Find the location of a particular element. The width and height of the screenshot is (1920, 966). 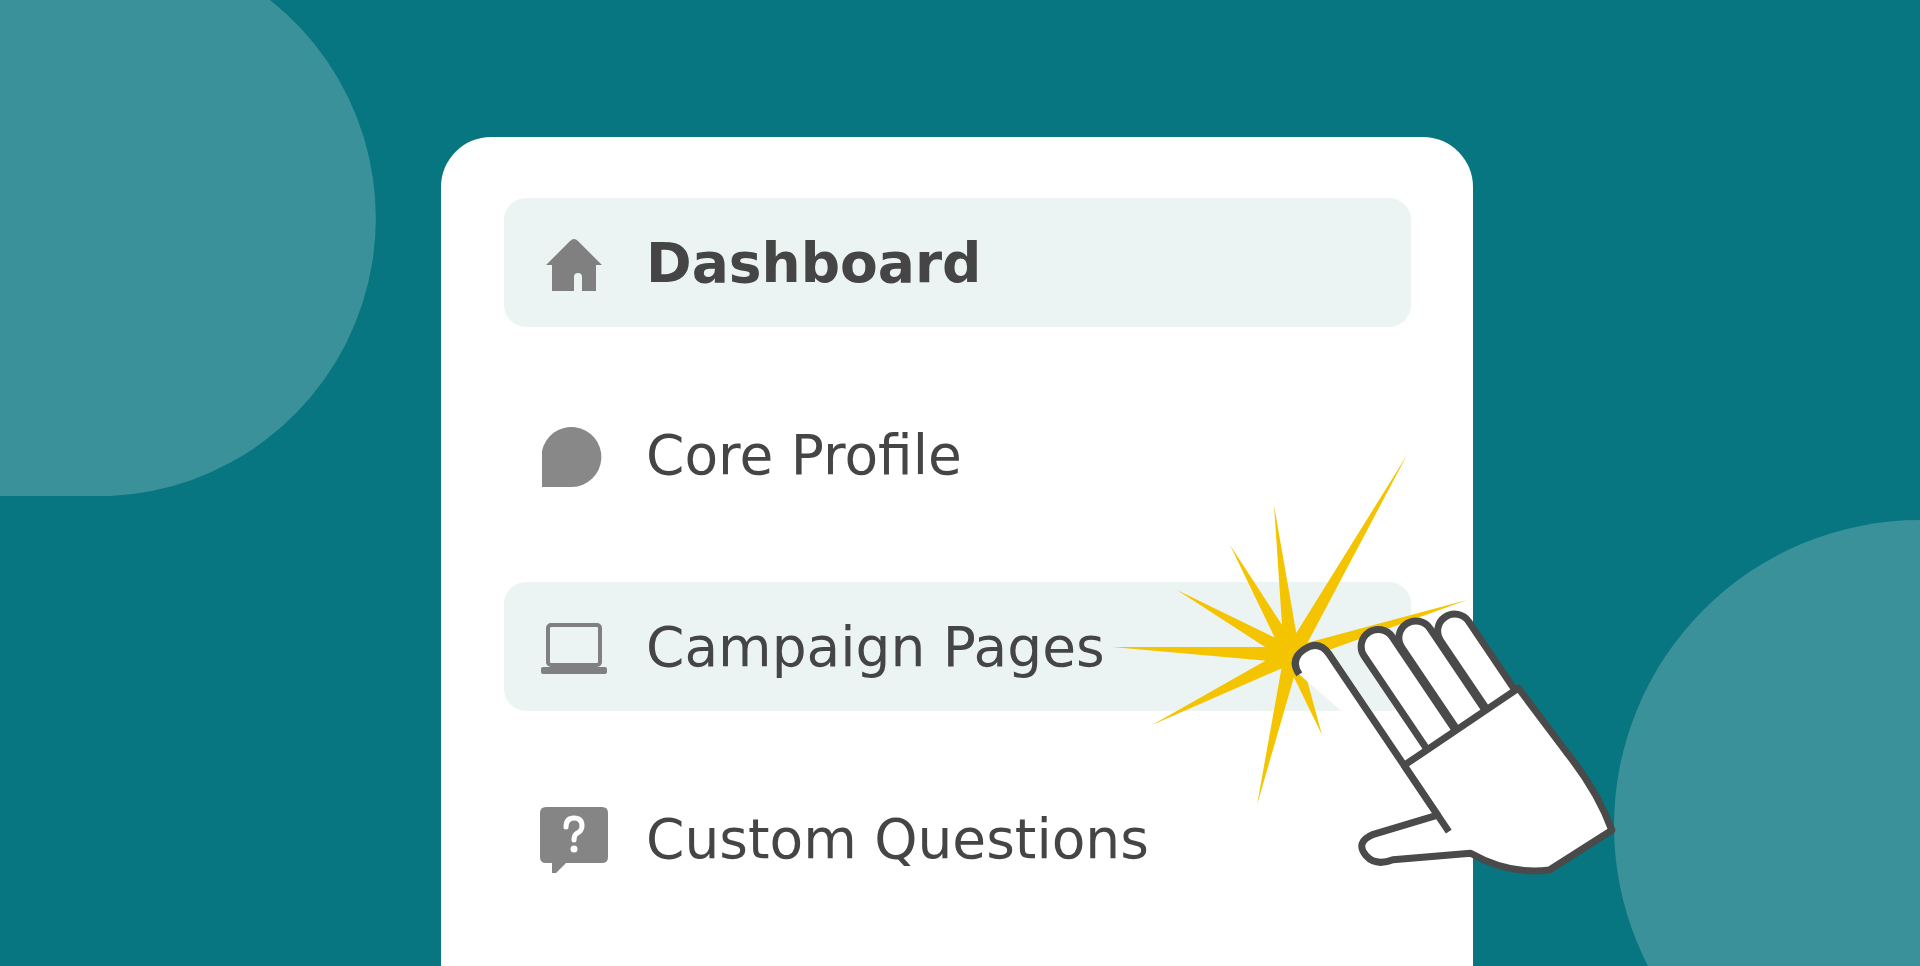

menu-item: Dashboard is located at coordinates (957, 262).